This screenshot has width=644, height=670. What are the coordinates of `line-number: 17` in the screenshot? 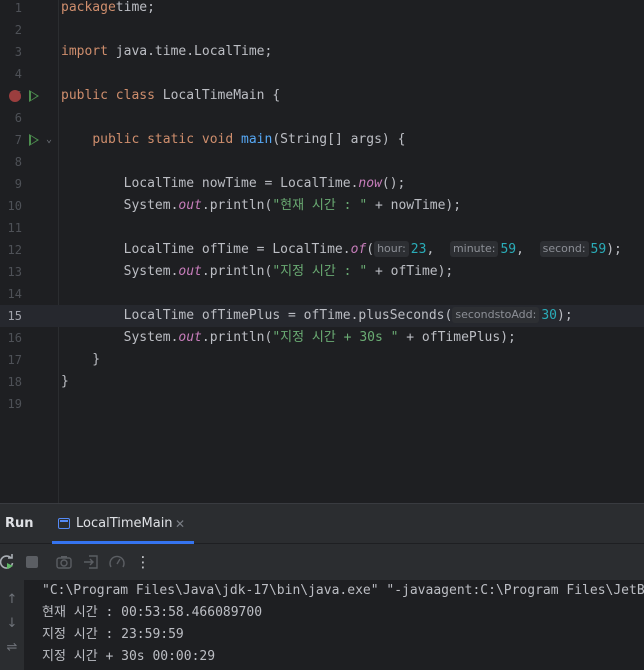 It's located at (11, 360).